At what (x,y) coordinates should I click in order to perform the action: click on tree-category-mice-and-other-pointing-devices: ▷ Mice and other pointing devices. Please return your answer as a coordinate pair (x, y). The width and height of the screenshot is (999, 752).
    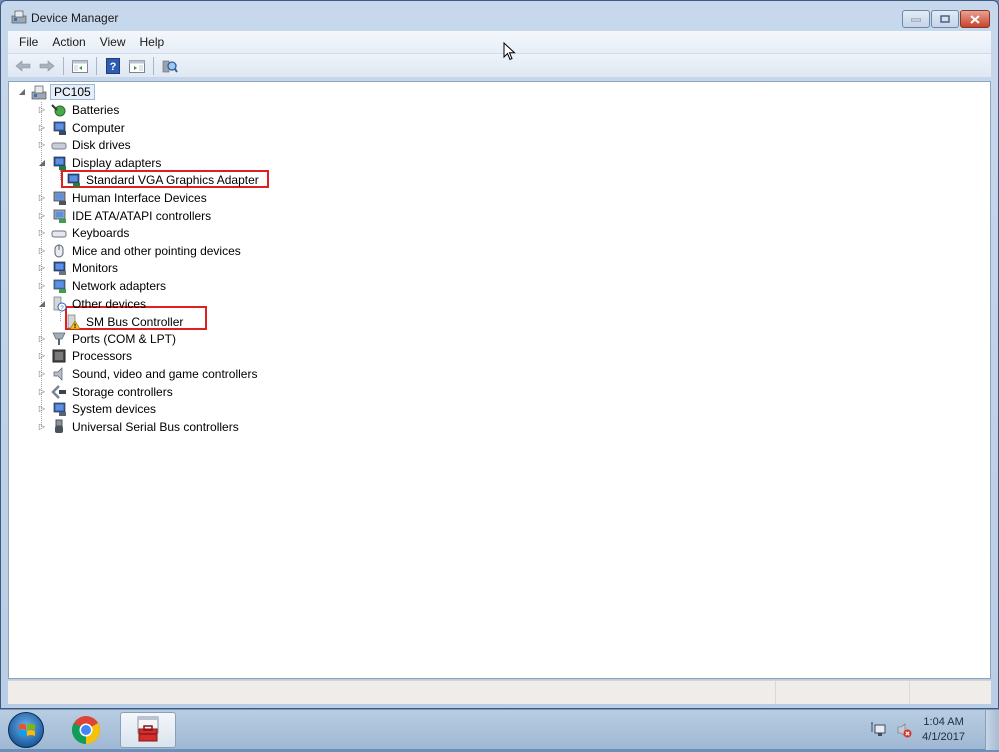
    Looking at the image, I should click on (140, 250).